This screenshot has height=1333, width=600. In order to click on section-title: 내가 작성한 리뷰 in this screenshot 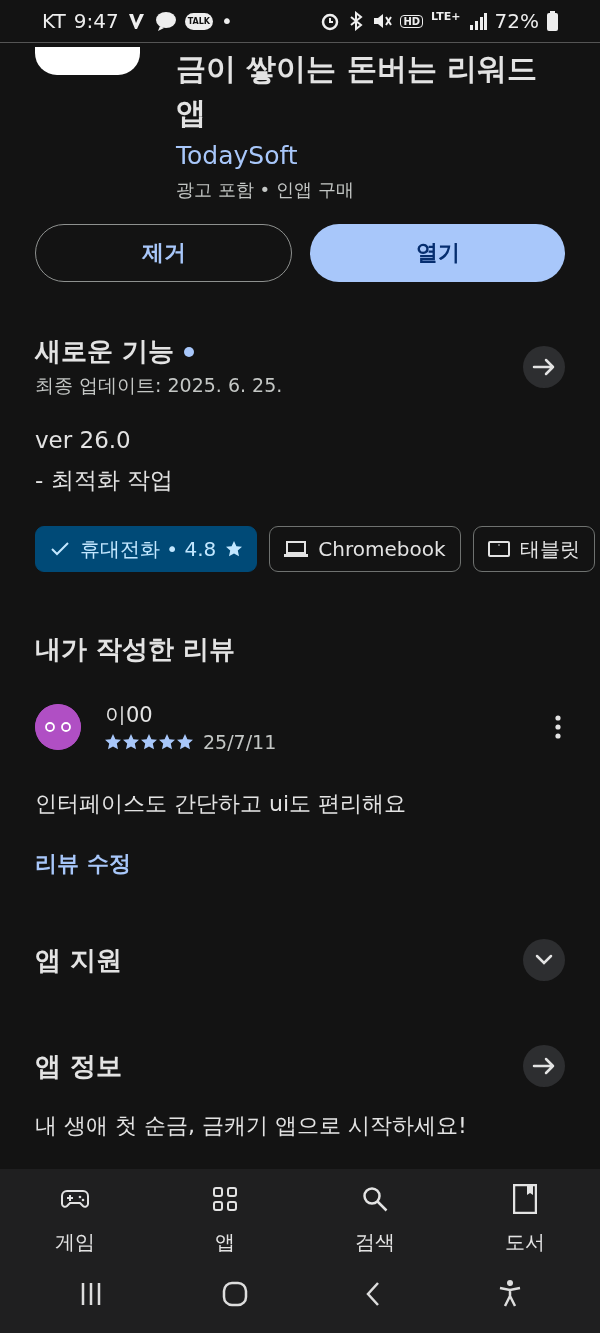, I will do `click(135, 649)`.